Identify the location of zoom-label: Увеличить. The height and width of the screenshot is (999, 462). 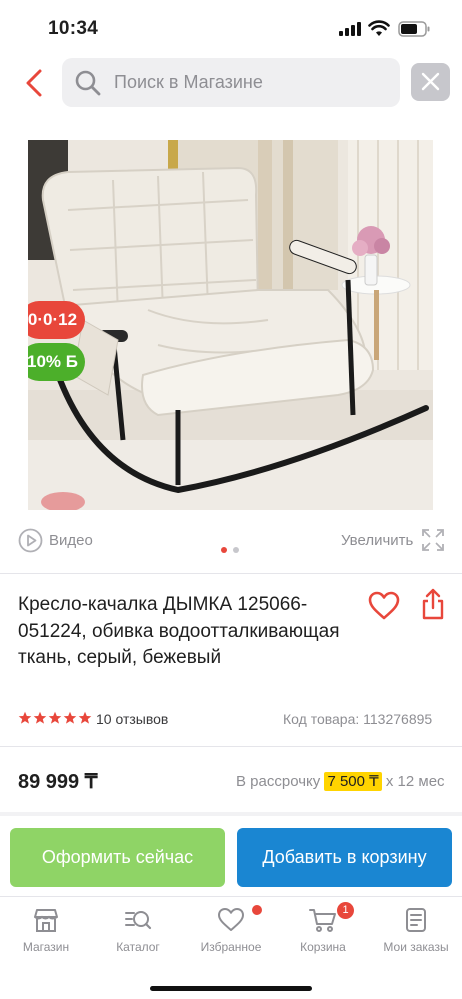
(377, 540).